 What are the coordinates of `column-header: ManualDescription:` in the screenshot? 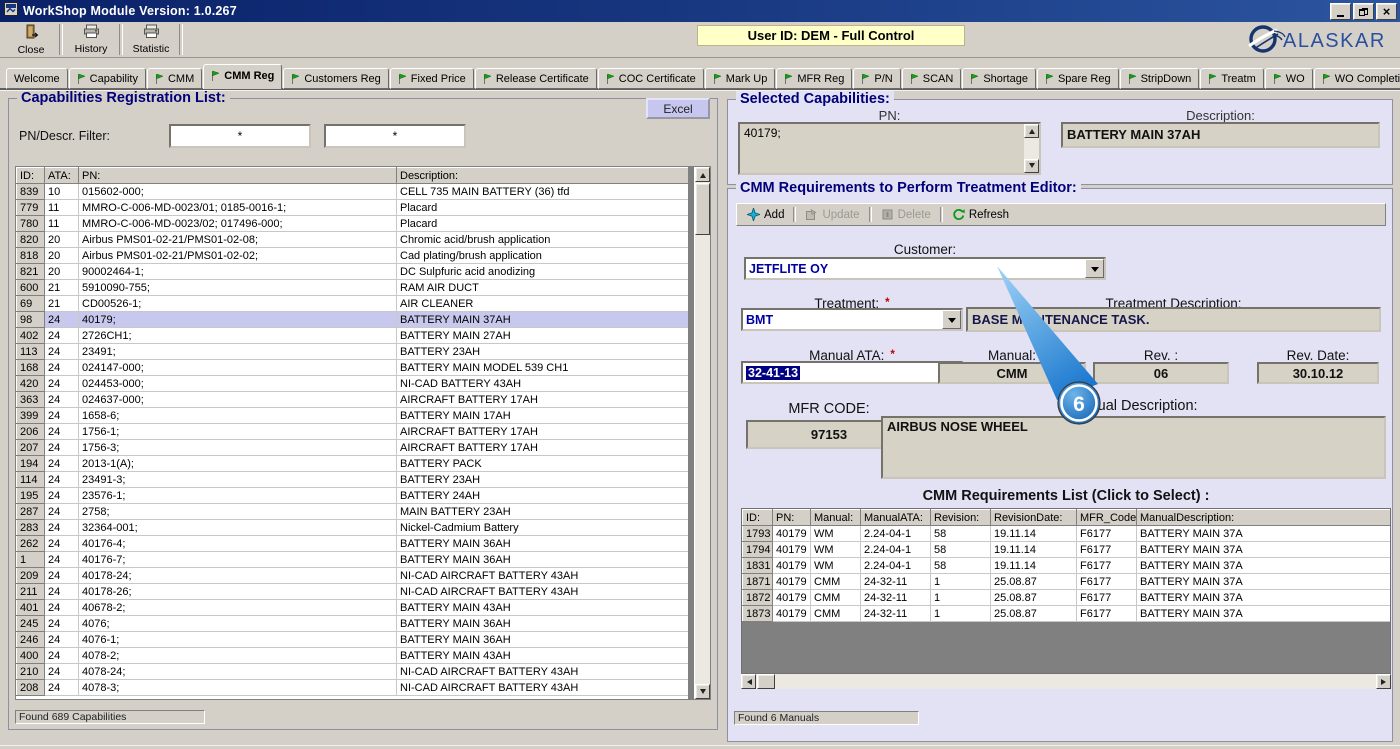 It's located at (1263, 517).